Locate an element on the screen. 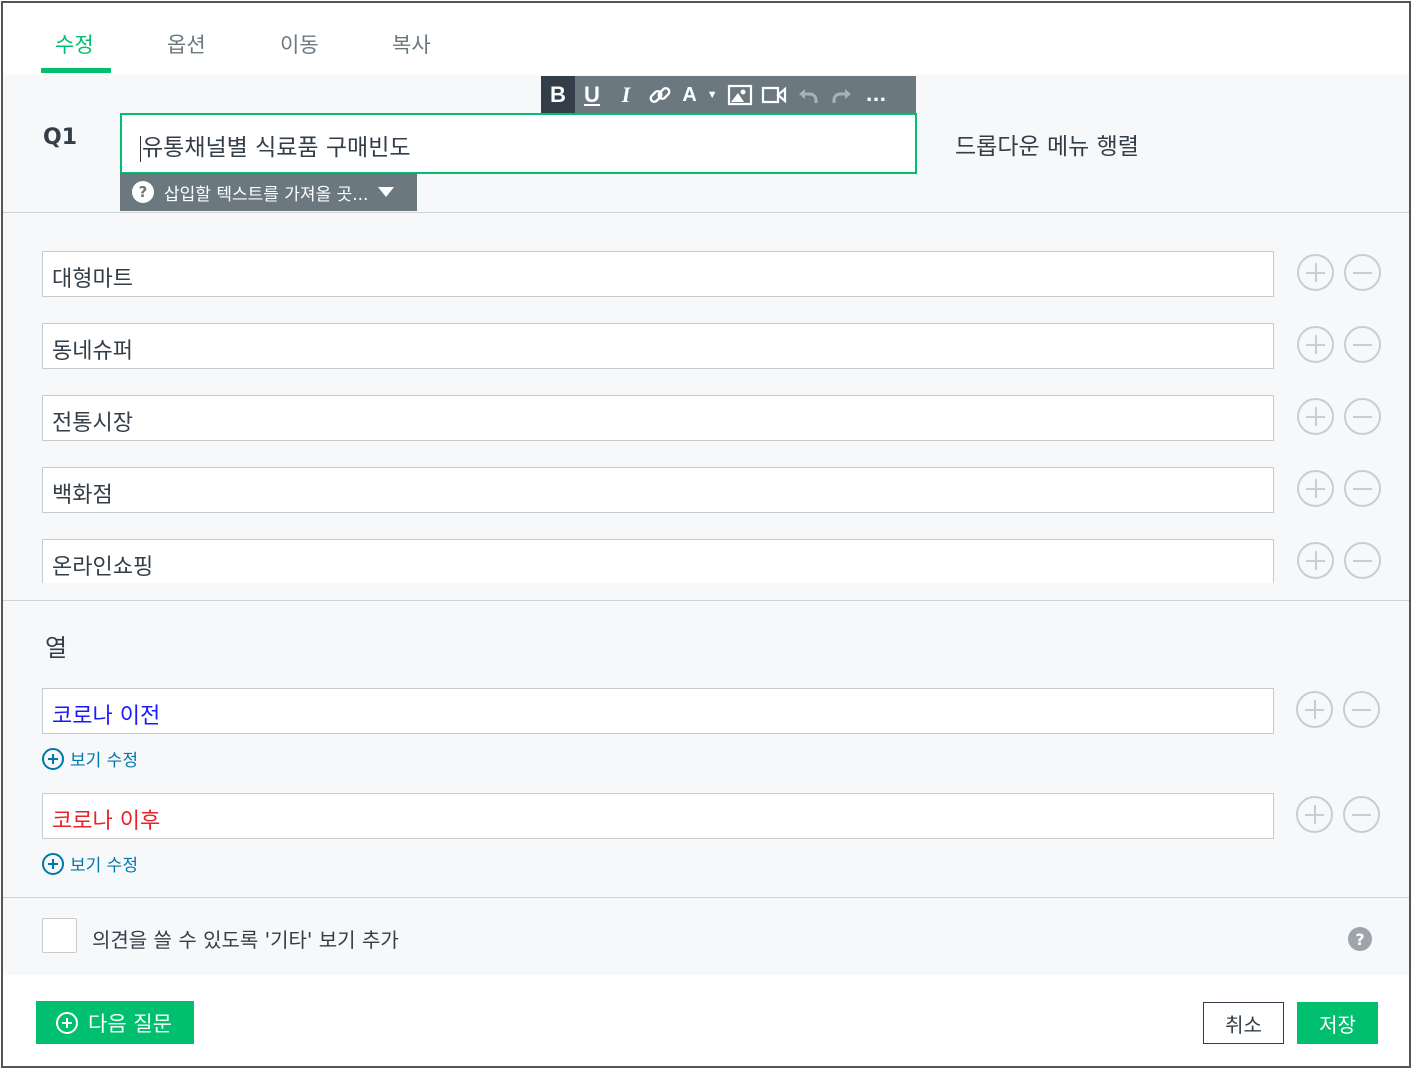 The image size is (1413, 1070). tab-move: 이동 is located at coordinates (299, 44).